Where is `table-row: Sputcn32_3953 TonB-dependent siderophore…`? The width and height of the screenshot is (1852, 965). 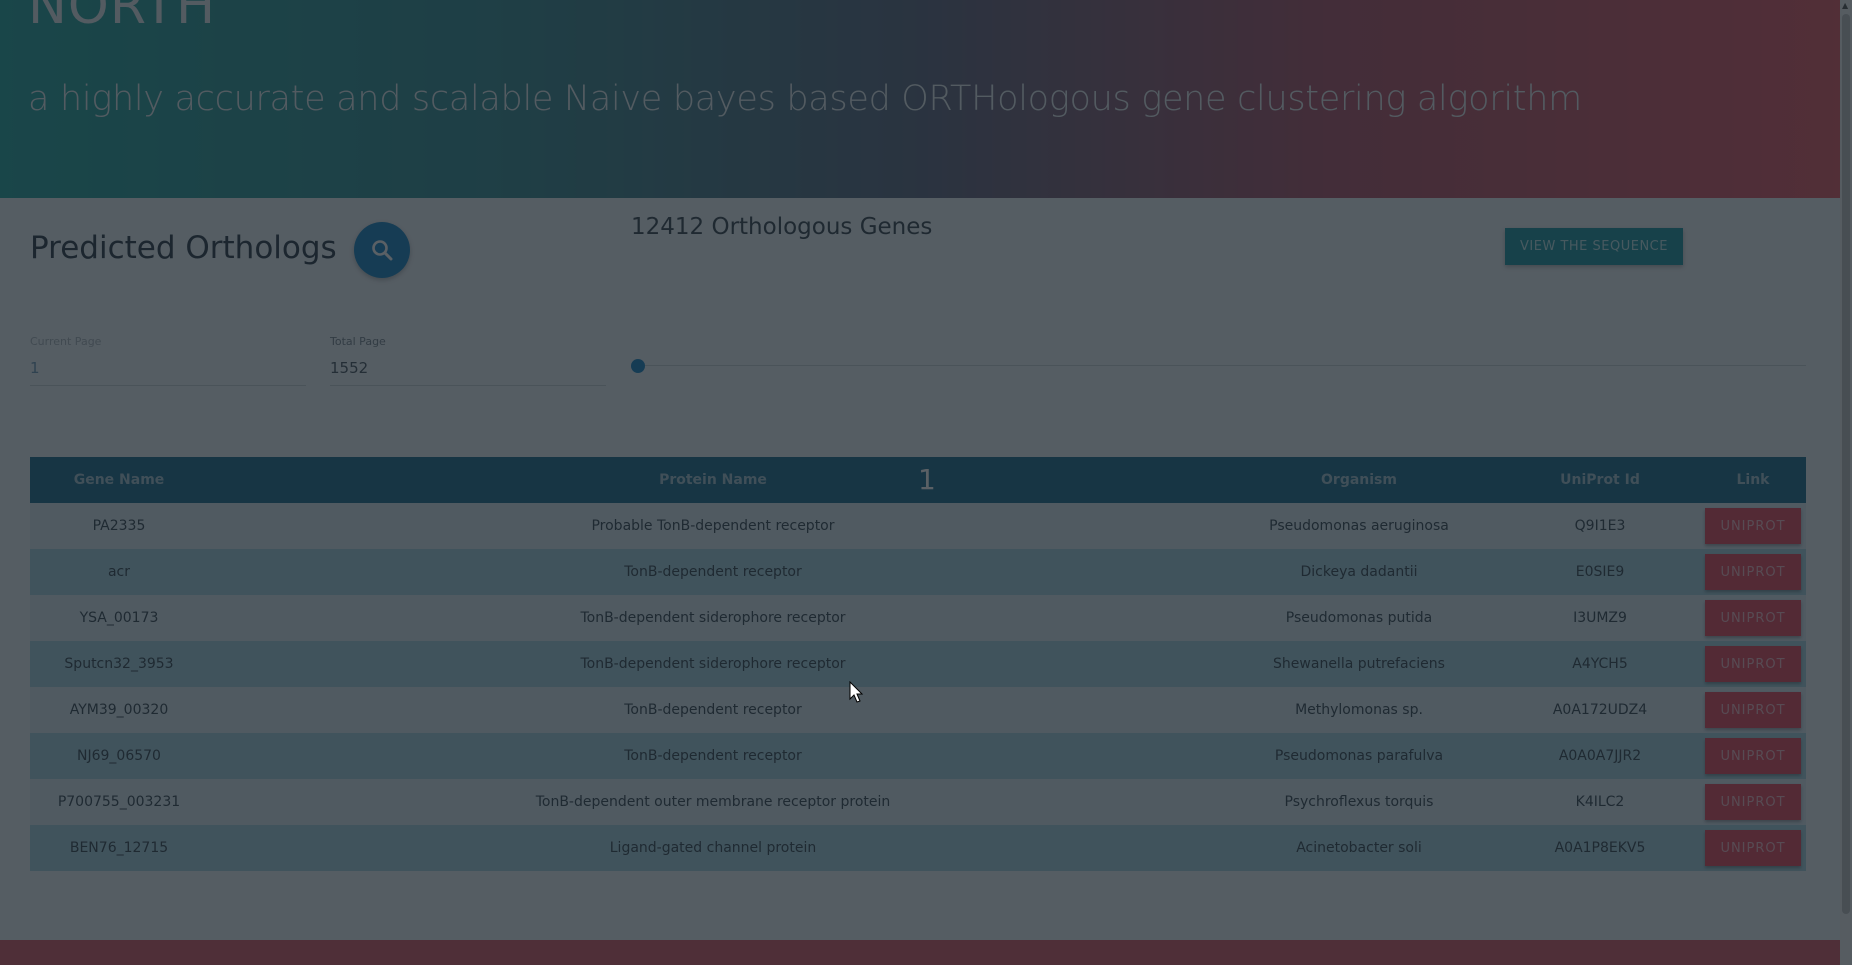 table-row: Sputcn32_3953 TonB-dependent siderophore… is located at coordinates (918, 664).